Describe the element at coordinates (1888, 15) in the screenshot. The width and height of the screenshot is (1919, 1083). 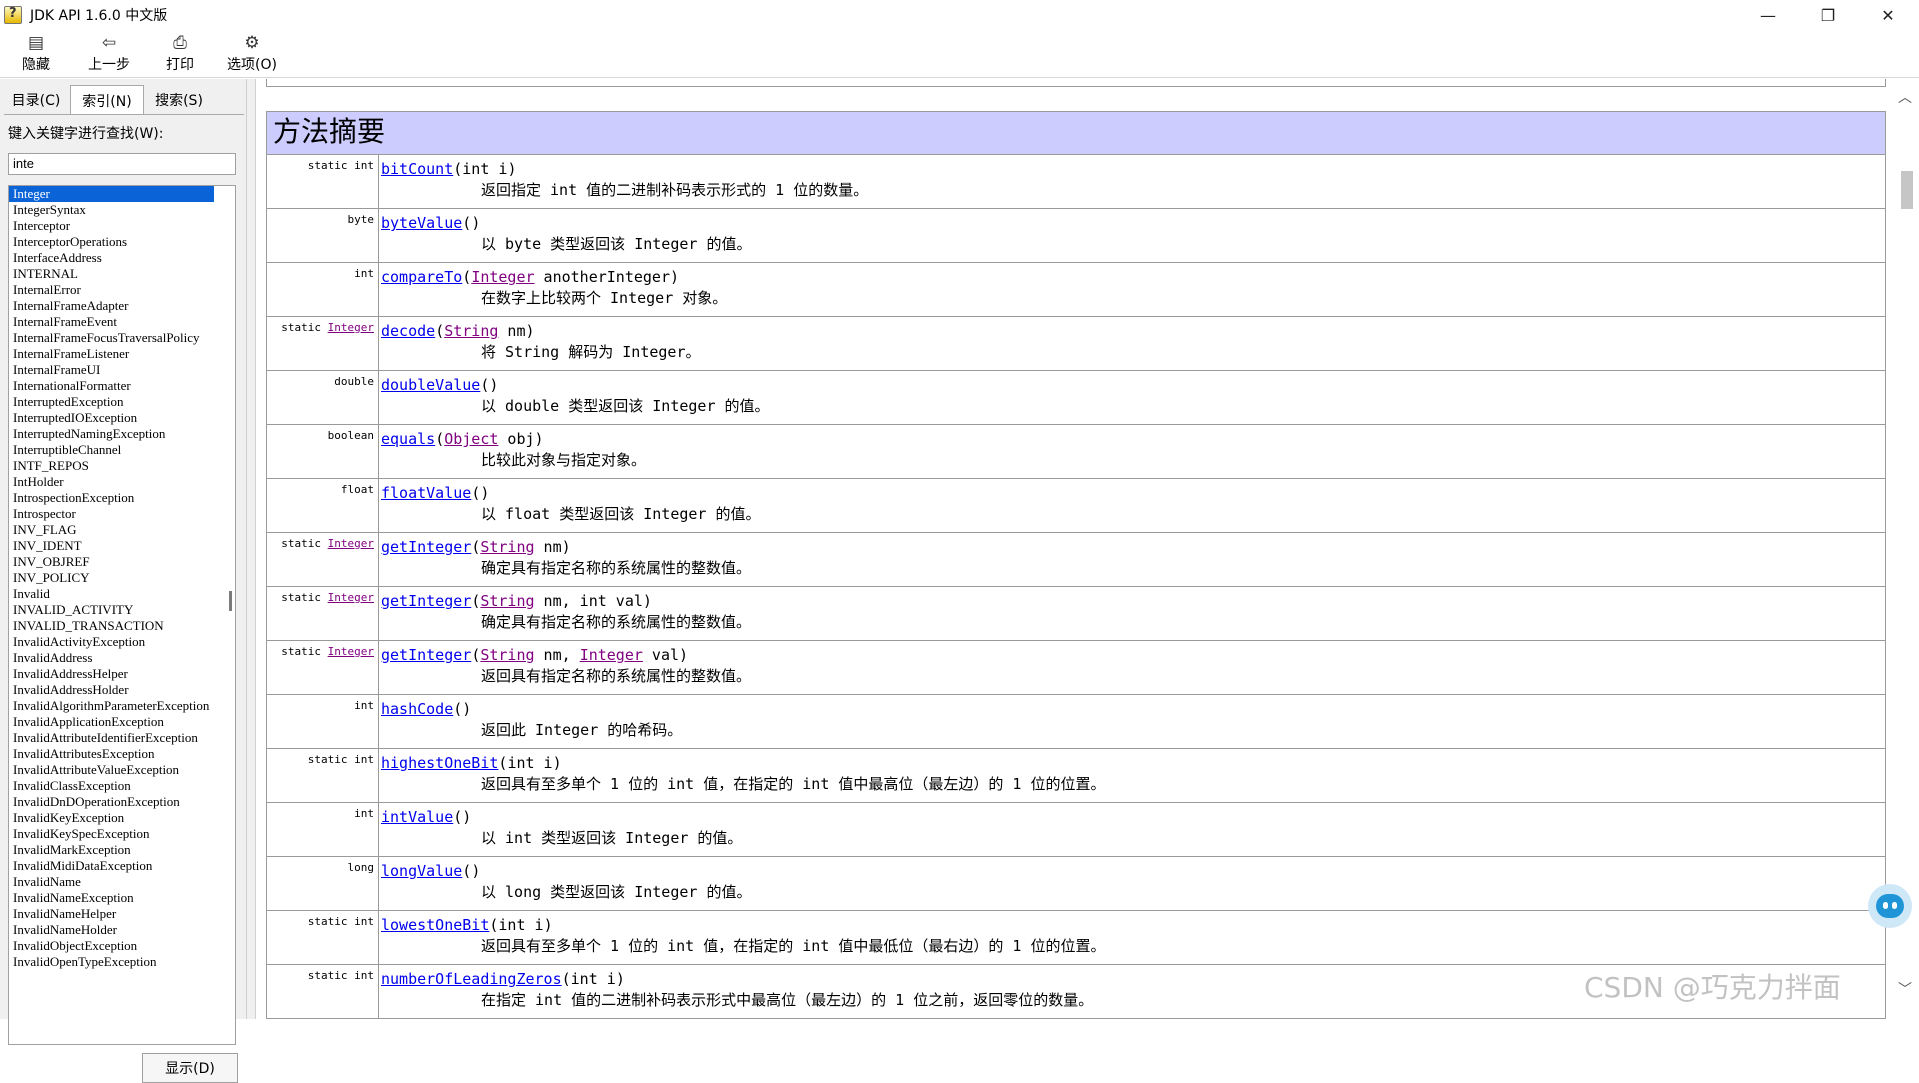
I see `close-button: ✕` at that location.